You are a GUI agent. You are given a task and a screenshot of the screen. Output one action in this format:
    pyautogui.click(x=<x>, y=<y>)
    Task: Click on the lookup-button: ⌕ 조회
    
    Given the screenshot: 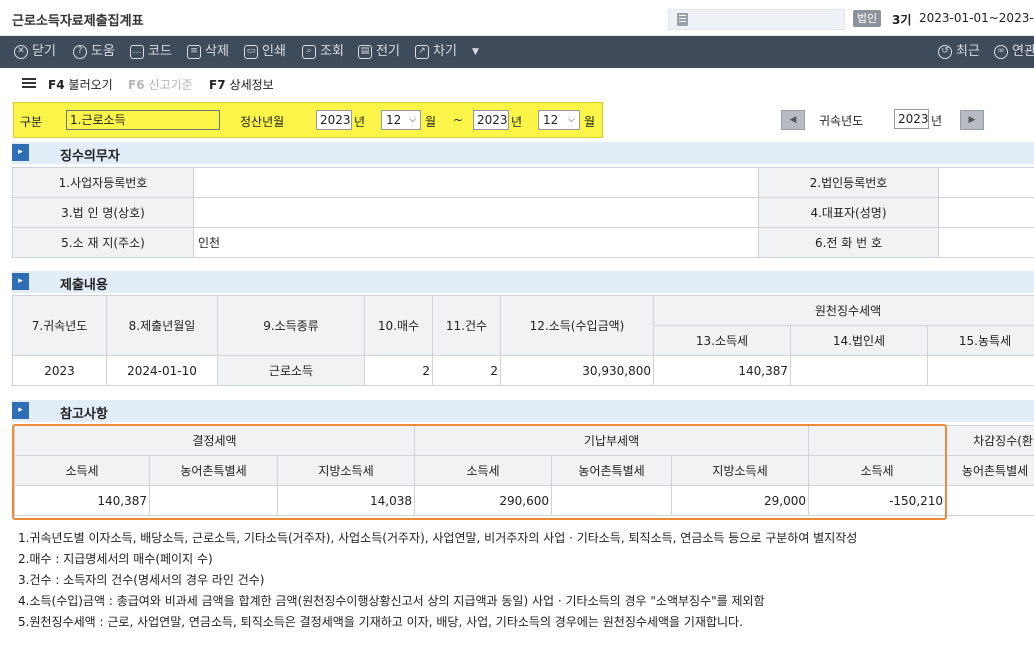 What is the action you would take?
    pyautogui.click(x=323, y=52)
    